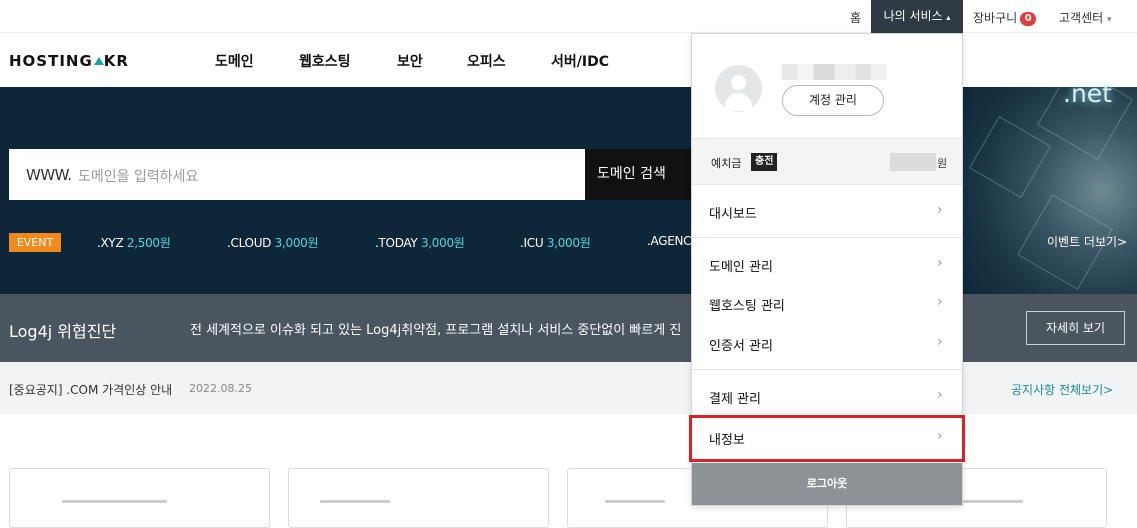  I want to click on event-more-link: 이벤트 더보기>, so click(1087, 241).